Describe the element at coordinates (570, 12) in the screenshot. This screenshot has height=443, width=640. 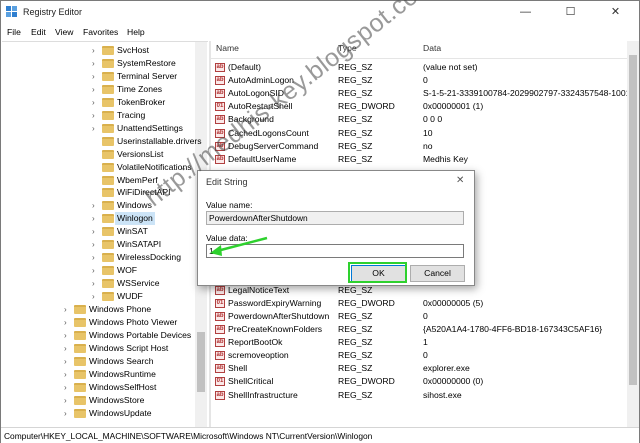
I see `maximize-button: ☐` at that location.